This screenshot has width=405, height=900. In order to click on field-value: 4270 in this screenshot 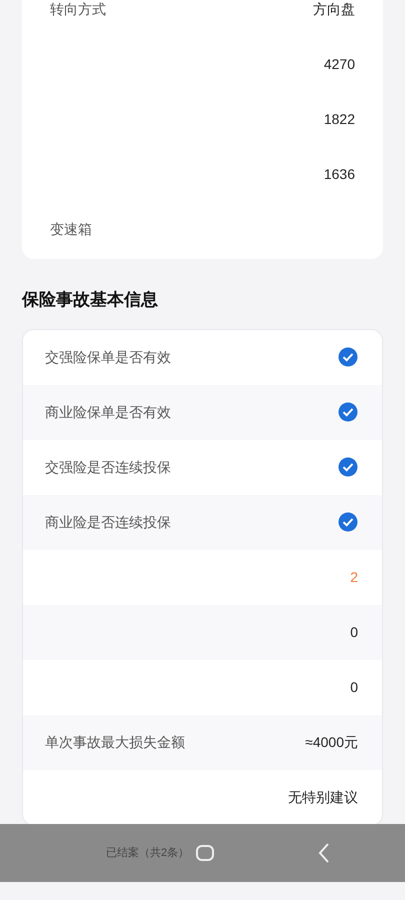, I will do `click(339, 64)`.